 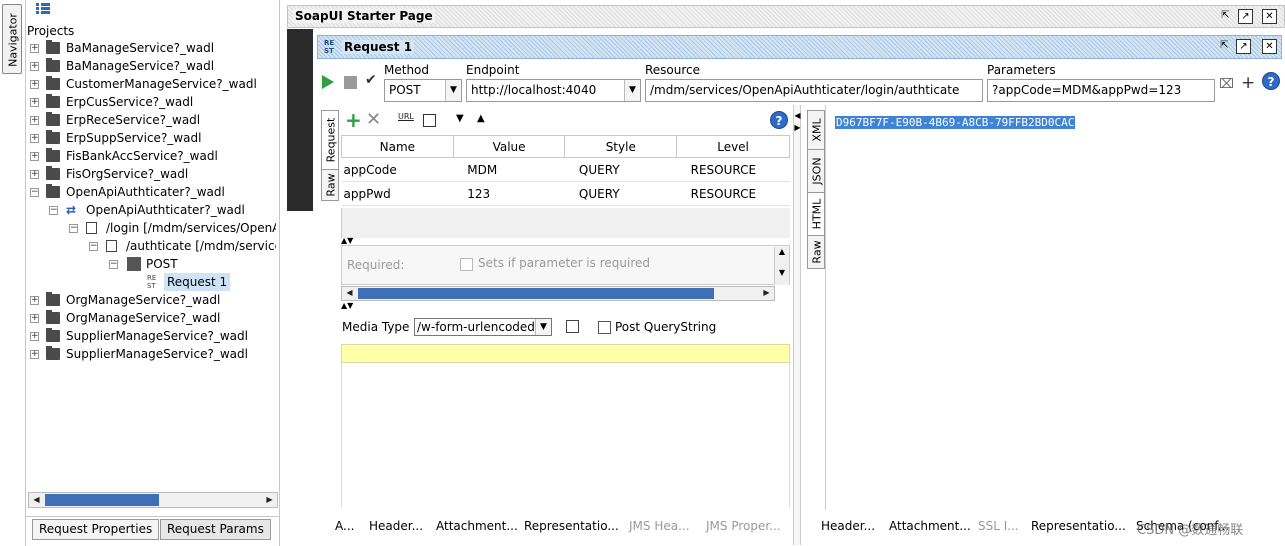 What do you see at coordinates (102, 500) in the screenshot?
I see `scrollbar-thumb` at bounding box center [102, 500].